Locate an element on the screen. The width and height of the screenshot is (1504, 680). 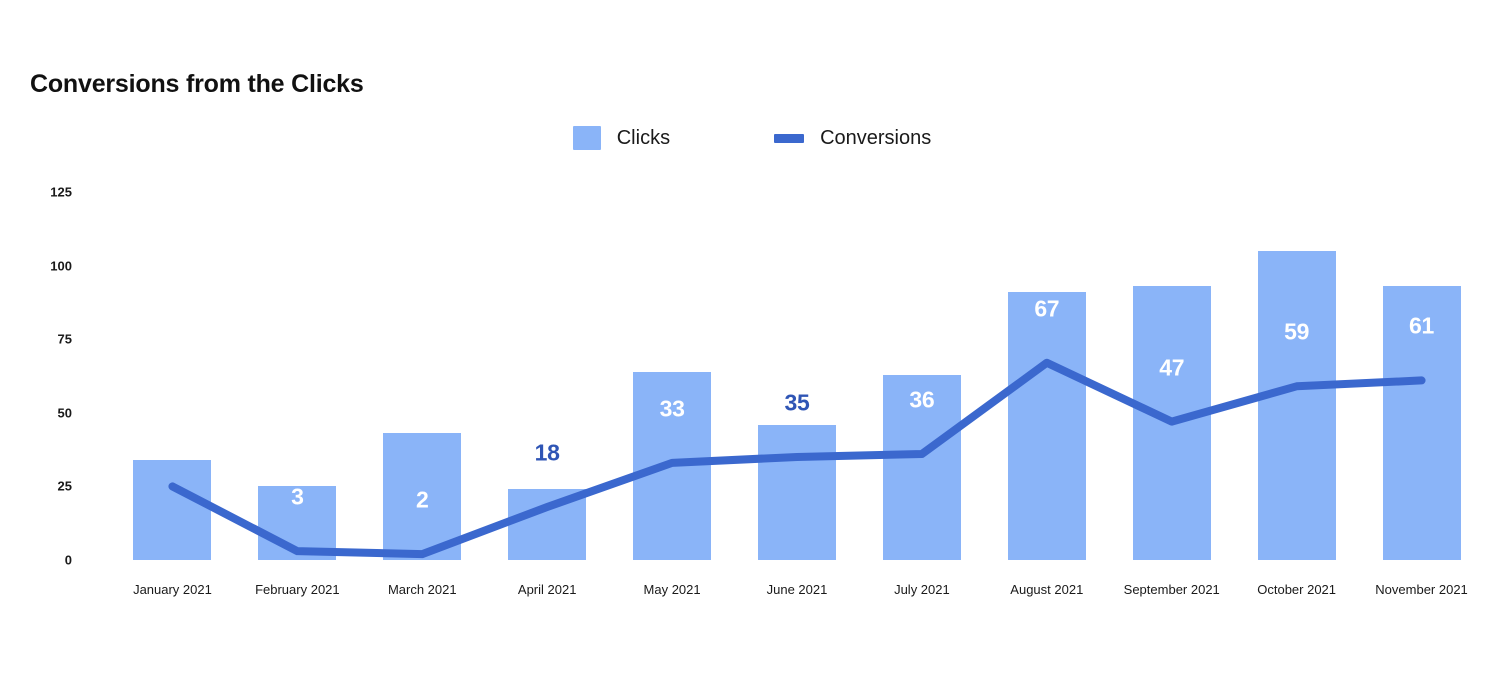
x-axis-tick-label: November 2021 is located at coordinates (1421, 589).